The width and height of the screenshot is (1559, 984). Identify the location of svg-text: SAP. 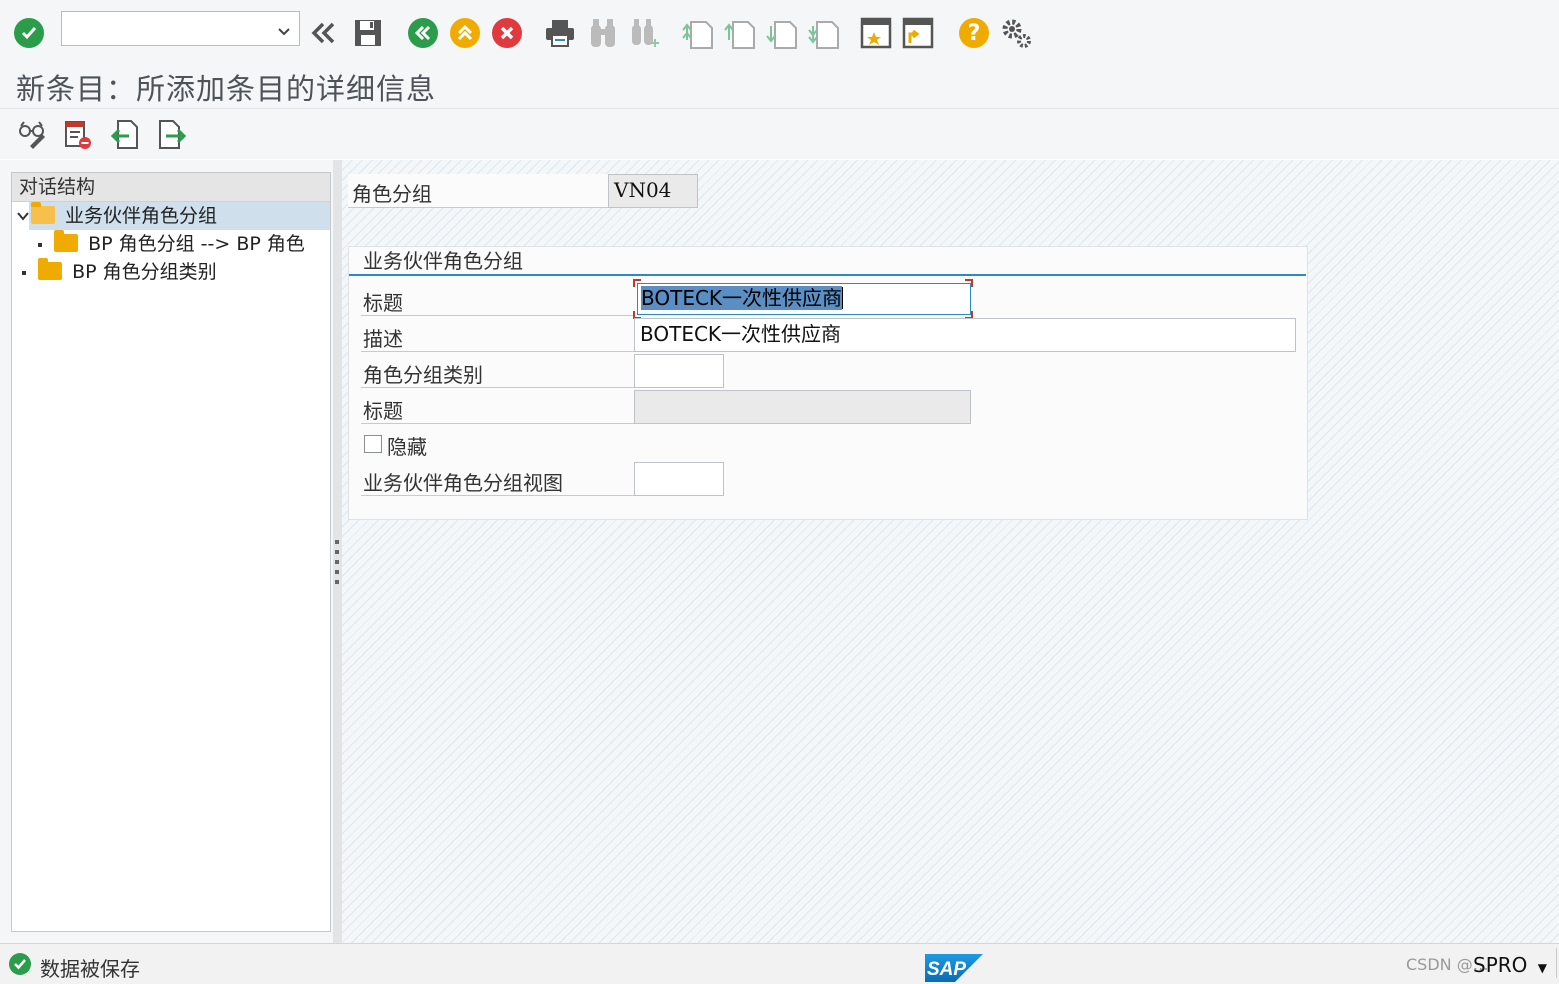
(946, 969).